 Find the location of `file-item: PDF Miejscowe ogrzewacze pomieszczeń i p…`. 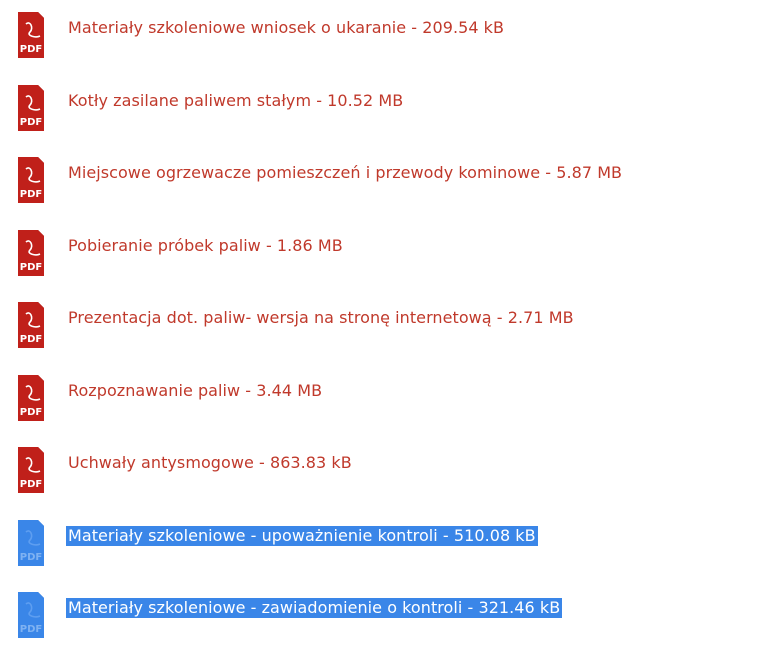

file-item: PDF Miejscowe ogrzewacze pomieszczeń i p… is located at coordinates (379, 181).